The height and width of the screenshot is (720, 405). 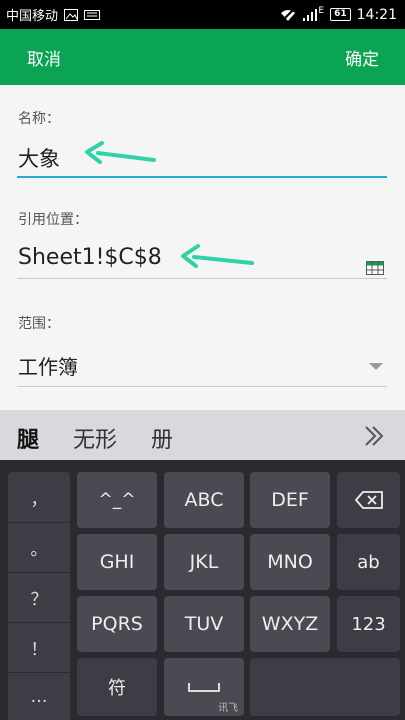 What do you see at coordinates (39, 497) in the screenshot?
I see `key-comma: ，` at bounding box center [39, 497].